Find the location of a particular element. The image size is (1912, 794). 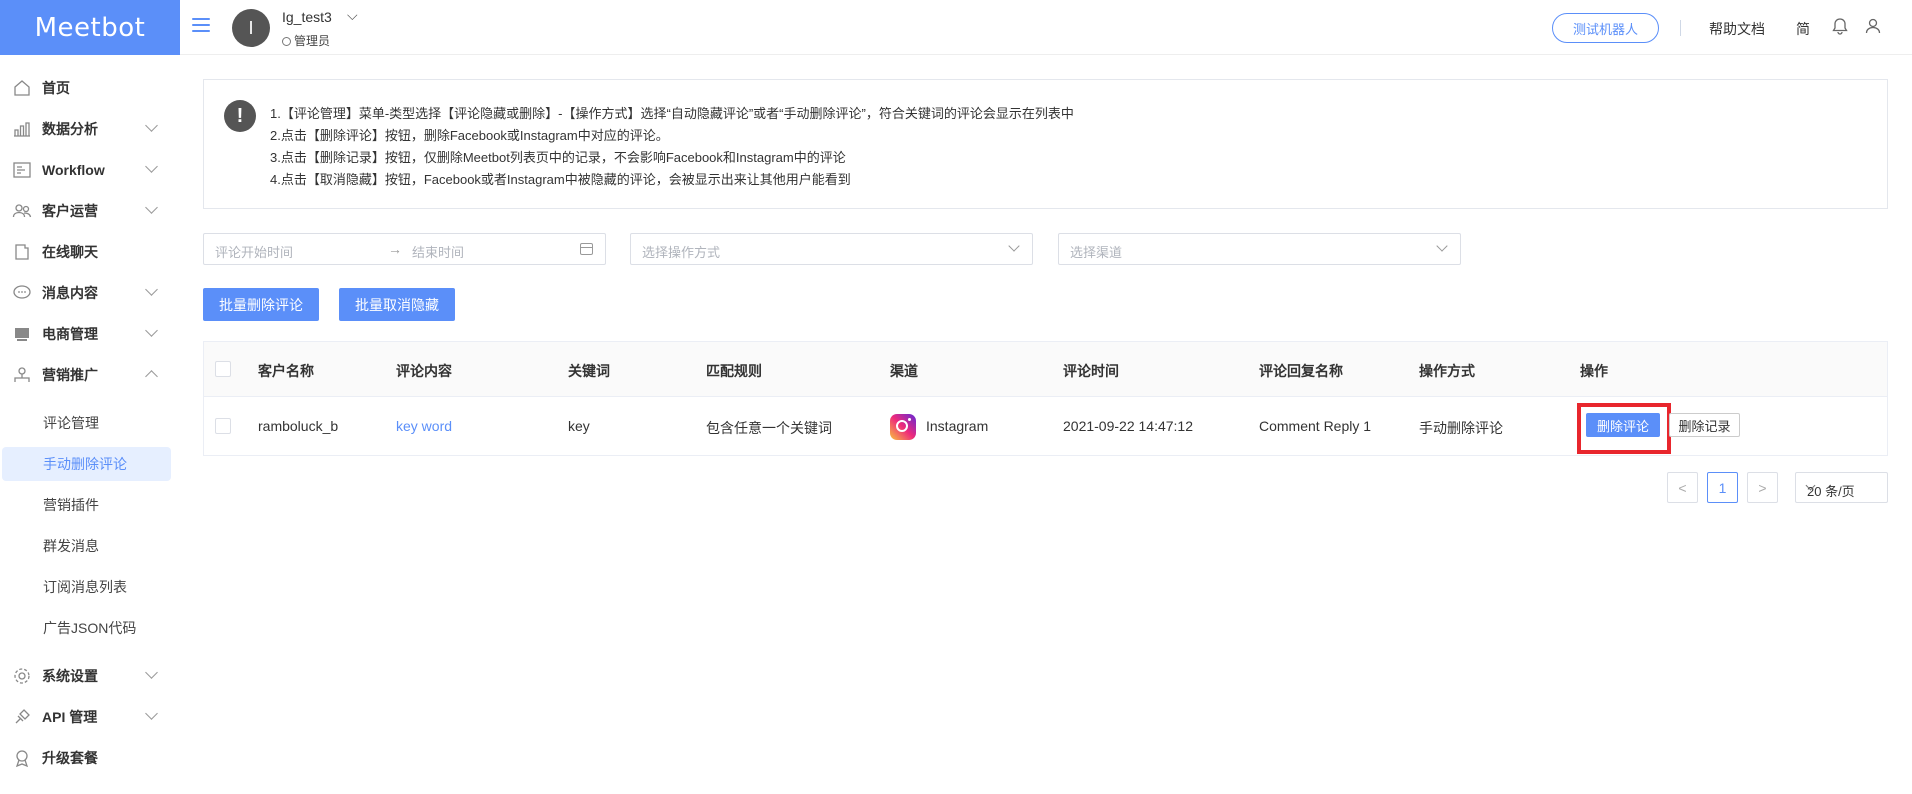

chat-icon is located at coordinates (22, 252).